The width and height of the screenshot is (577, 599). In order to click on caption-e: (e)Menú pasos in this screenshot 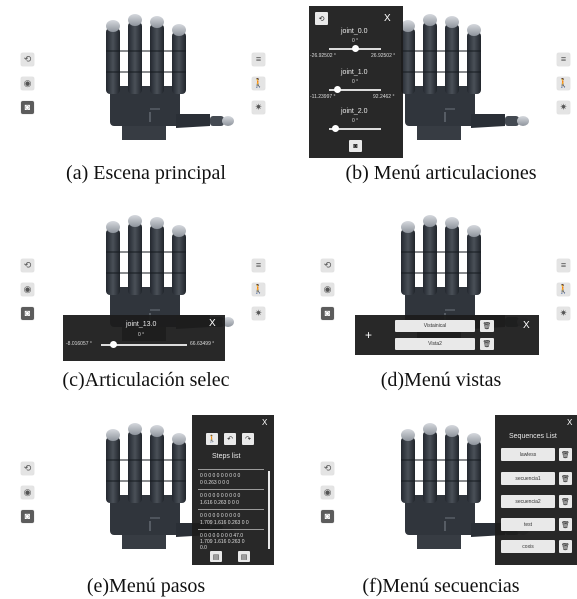, I will do `click(146, 586)`.